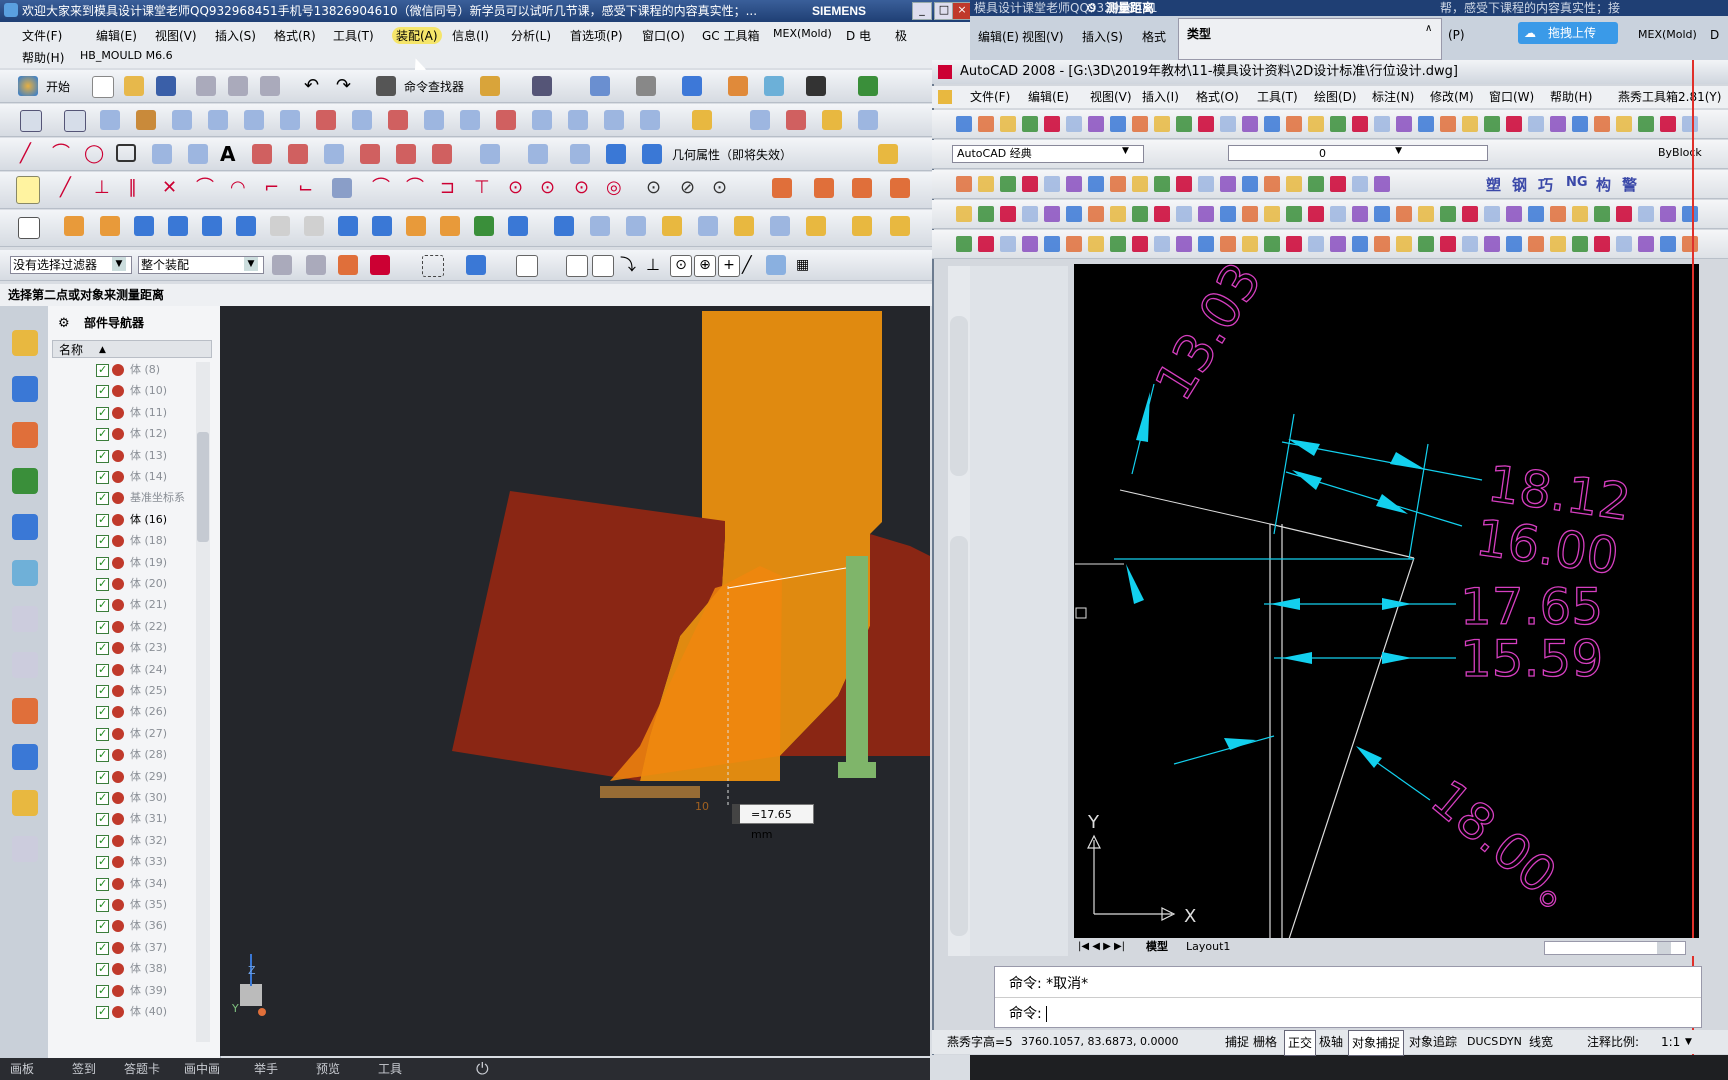  I want to click on angle-pin-head, so click(857, 770).